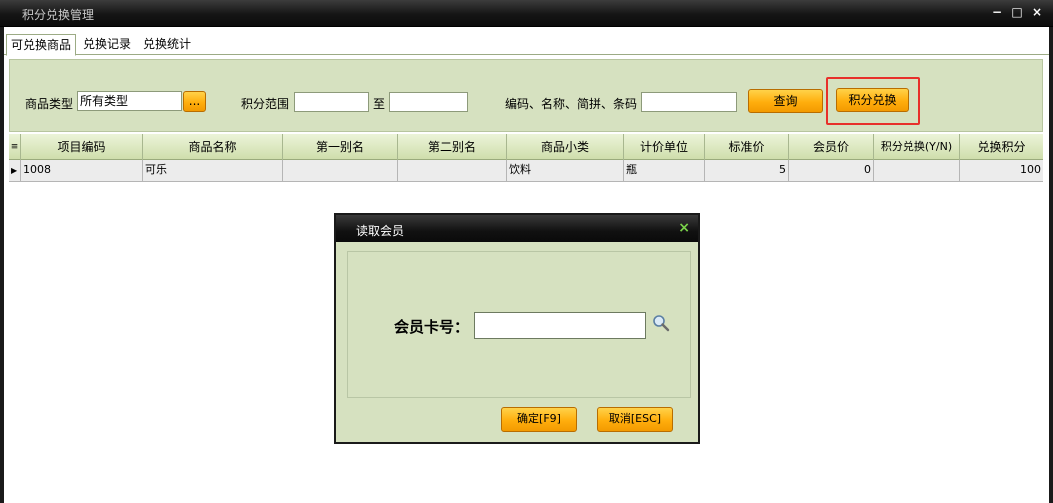 This screenshot has width=1053, height=503. Describe the element at coordinates (340, 147) in the screenshot. I see `col-alias1: 第一别名` at that location.